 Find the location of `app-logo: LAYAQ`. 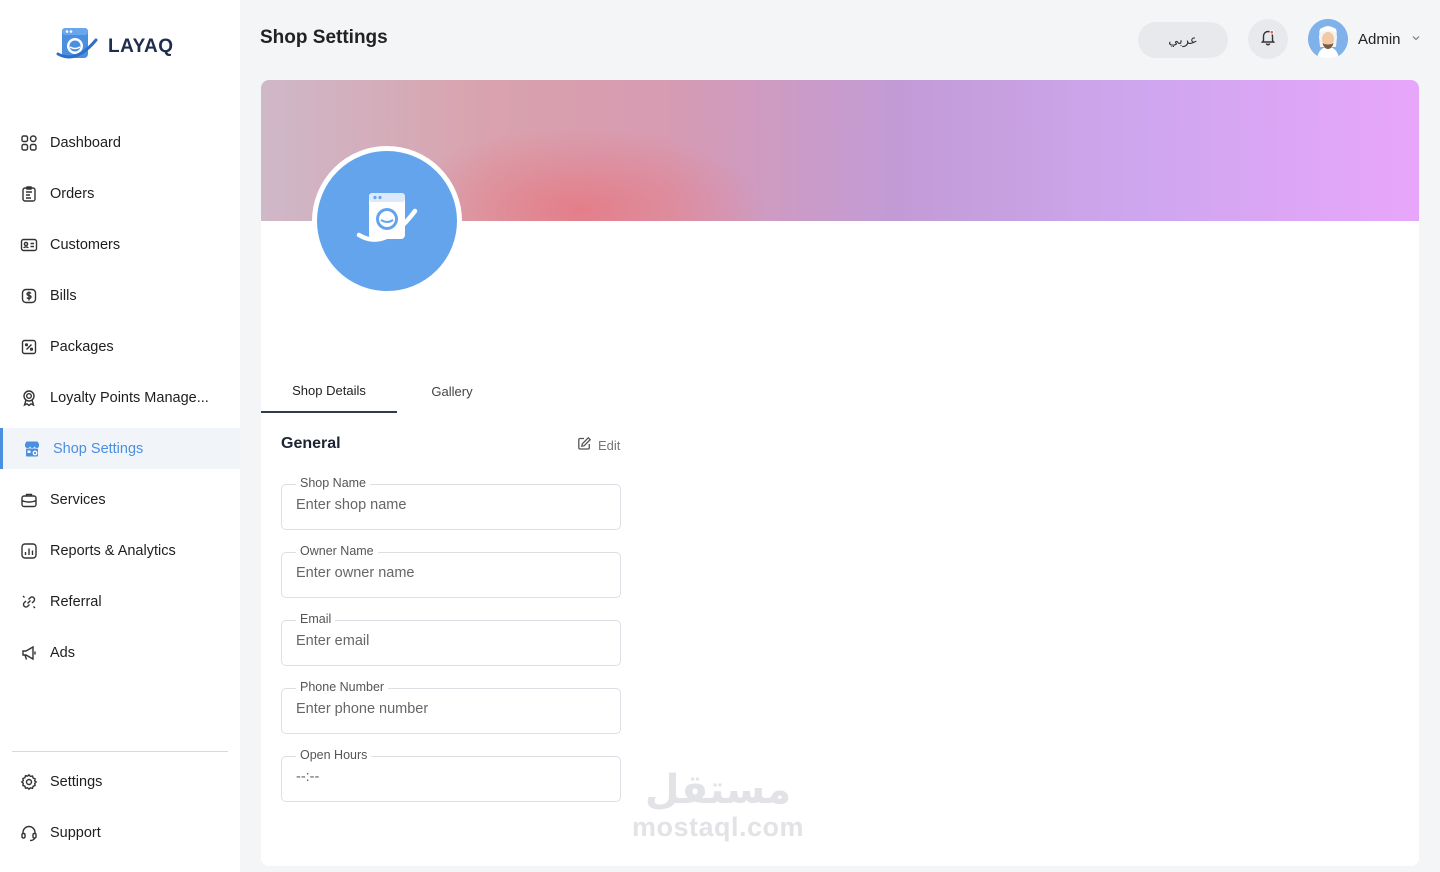

app-logo: LAYAQ is located at coordinates (115, 46).